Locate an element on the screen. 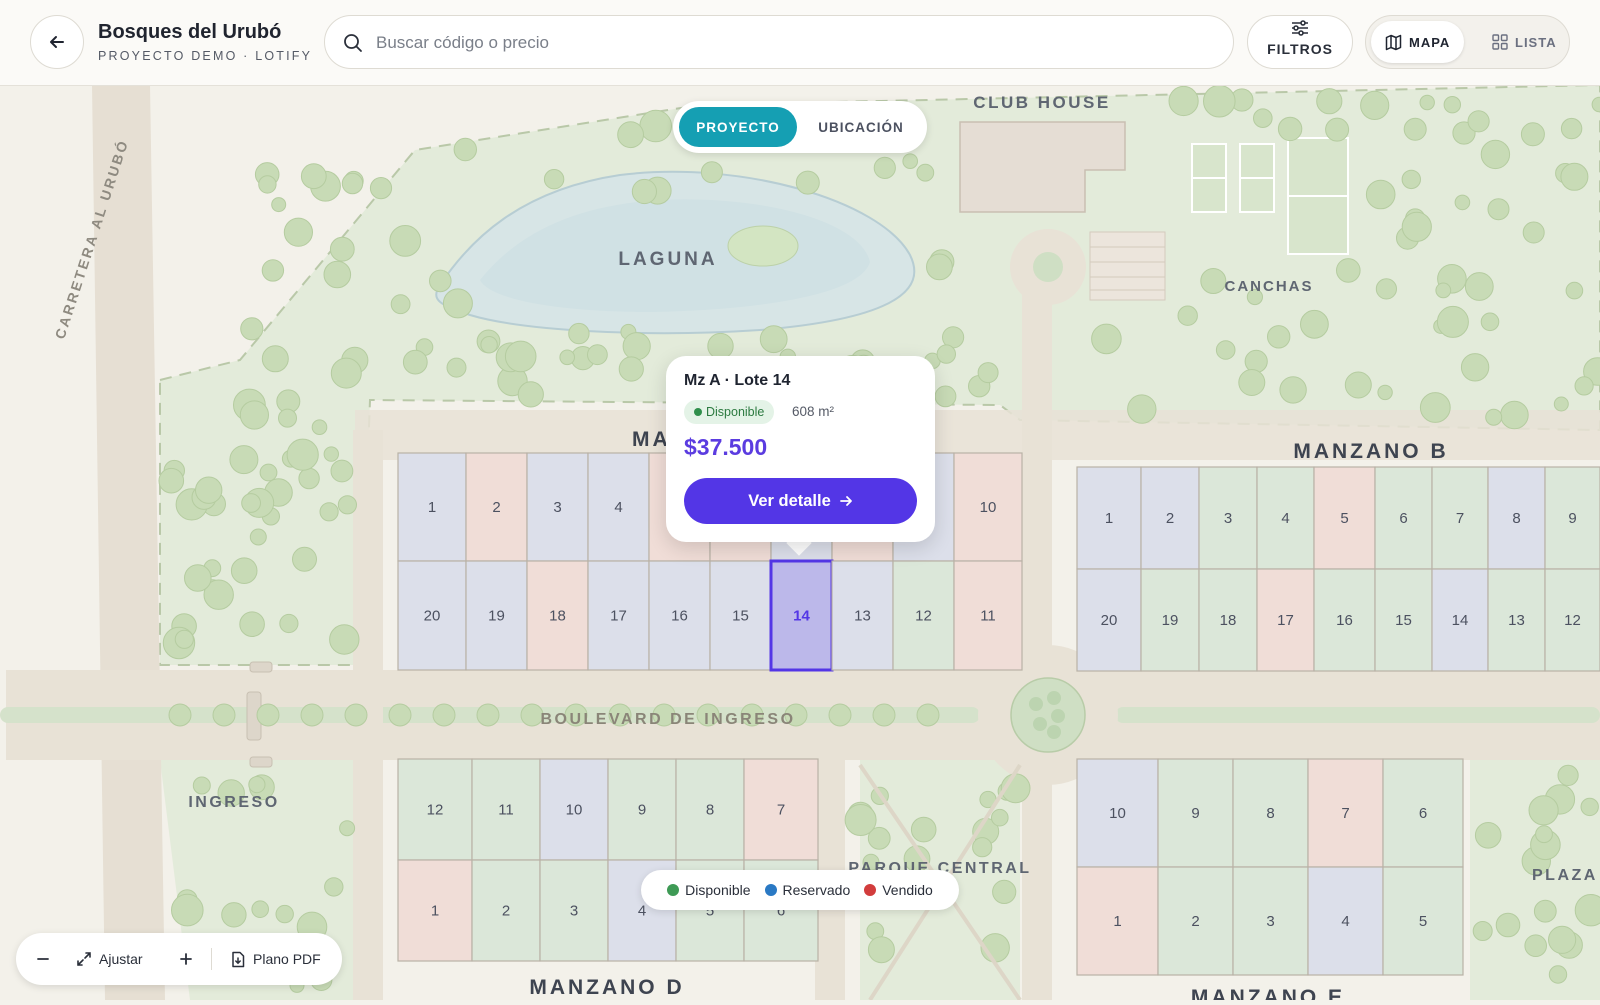 Image resolution: width=1600 pixels, height=1005 pixels. grid-icon is located at coordinates (1500, 42).